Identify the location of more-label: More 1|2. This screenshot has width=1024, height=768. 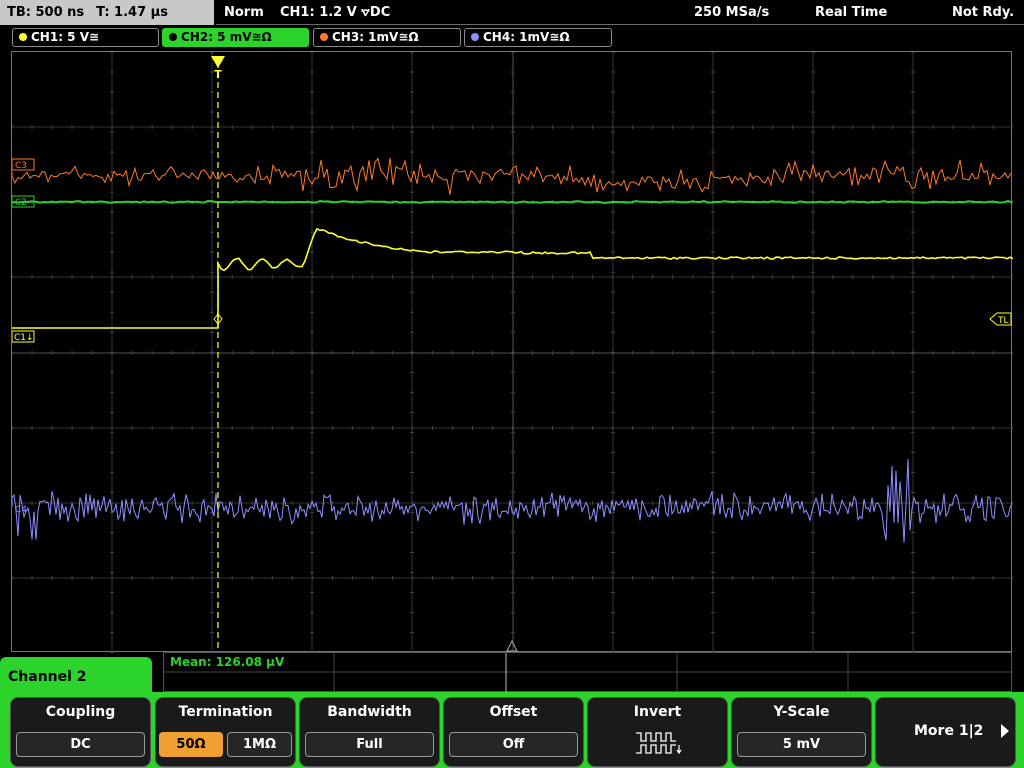
(949, 731).